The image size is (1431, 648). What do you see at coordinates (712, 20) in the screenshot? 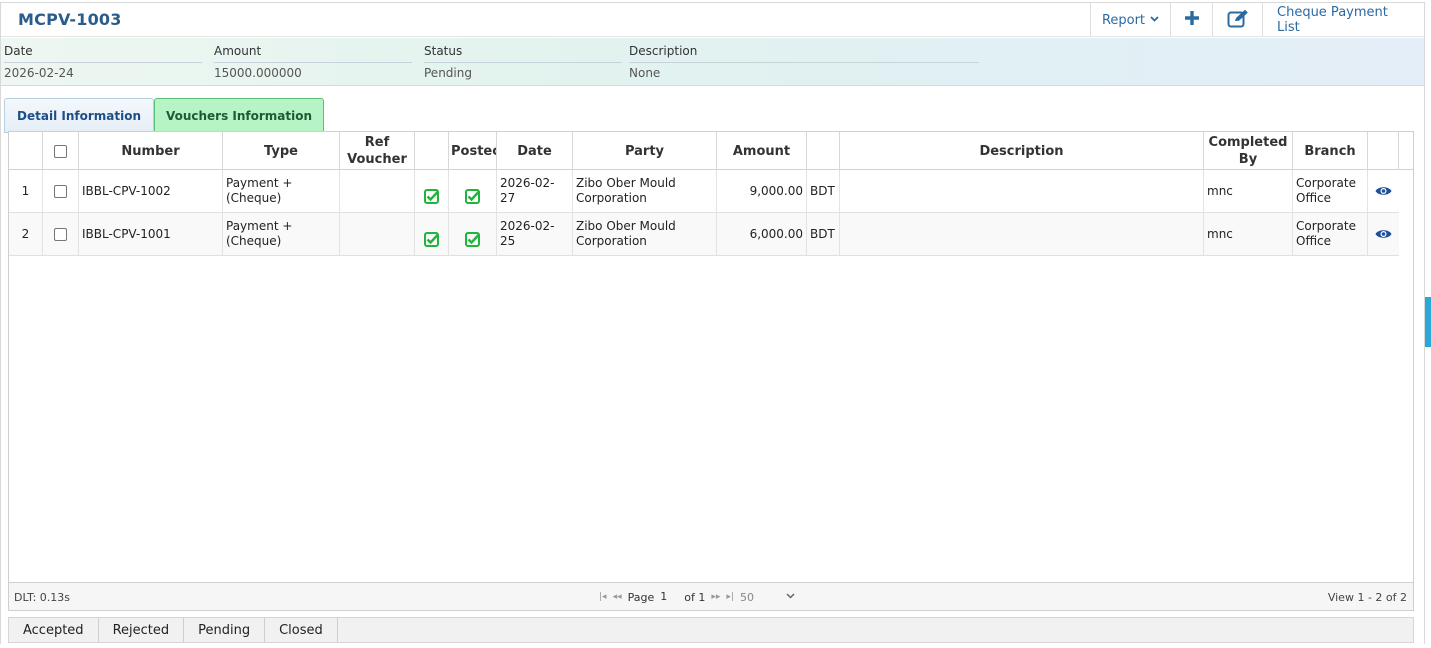
I see `header-bar: MCPV-1003 Report Cheque Payment List` at bounding box center [712, 20].